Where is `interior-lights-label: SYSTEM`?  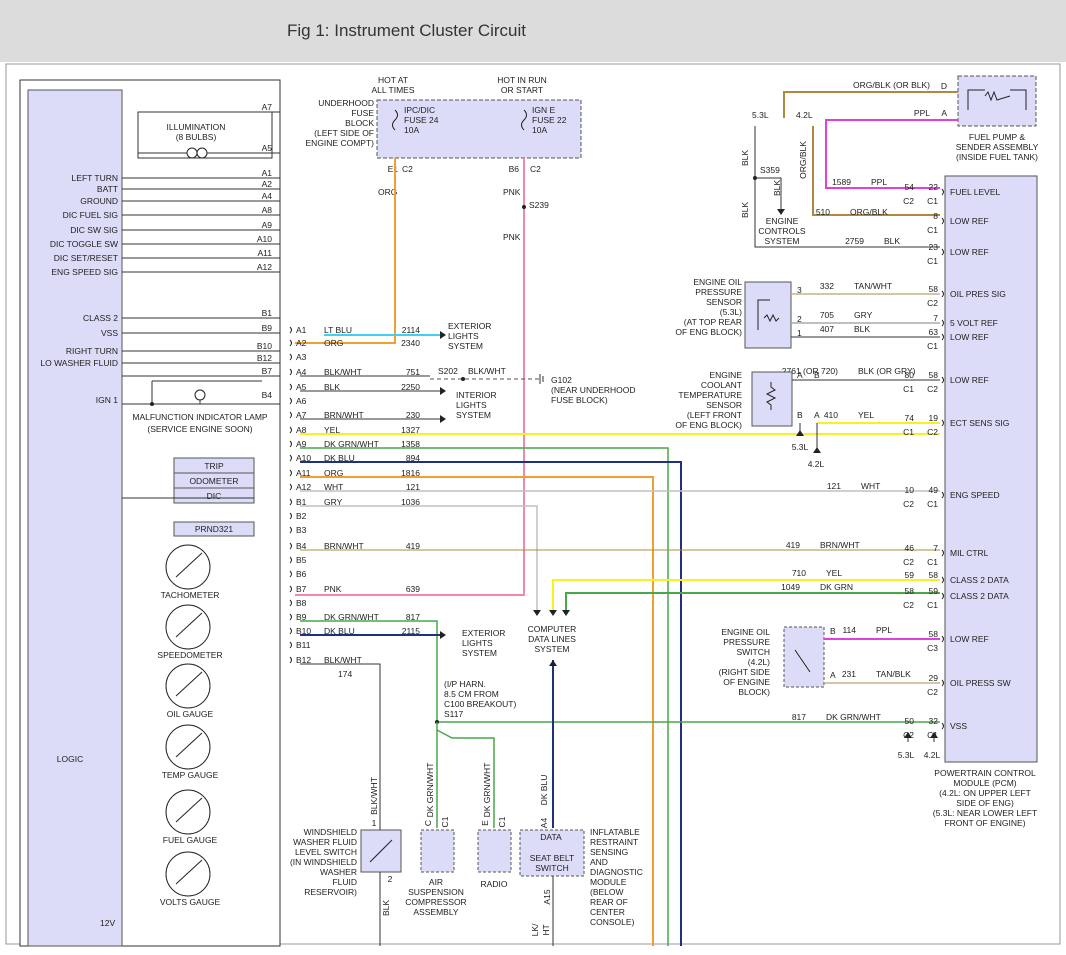
interior-lights-label: SYSTEM is located at coordinates (473, 415).